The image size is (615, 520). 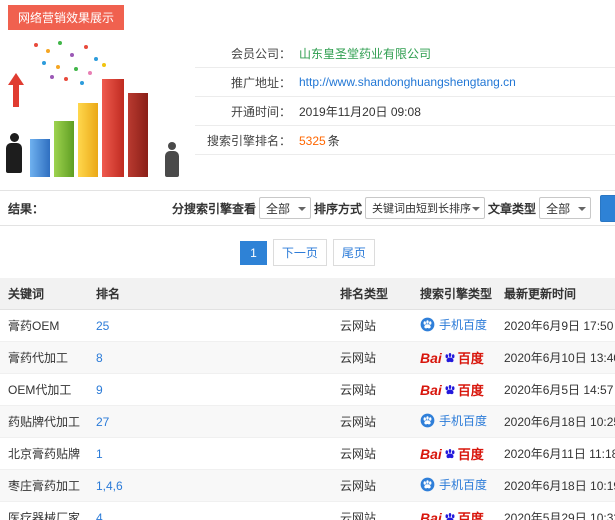 I want to click on rank-link: 8, so click(x=99, y=358).